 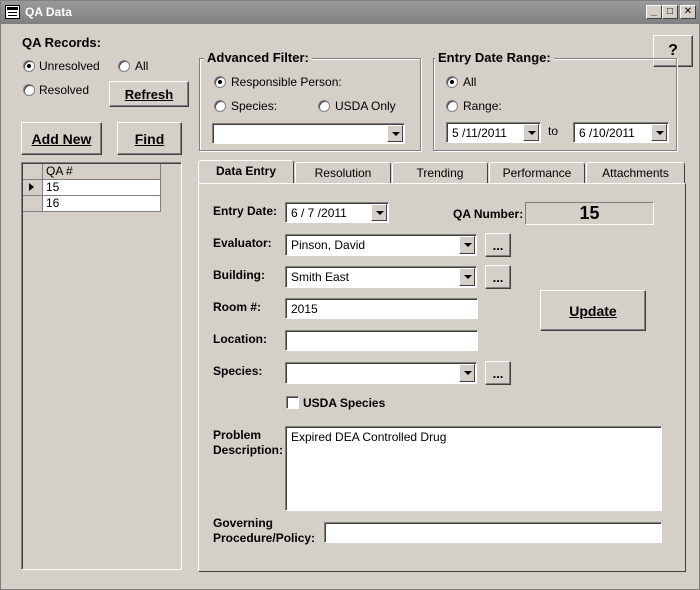 I want to click on date-to-label: to, so click(x=553, y=131).